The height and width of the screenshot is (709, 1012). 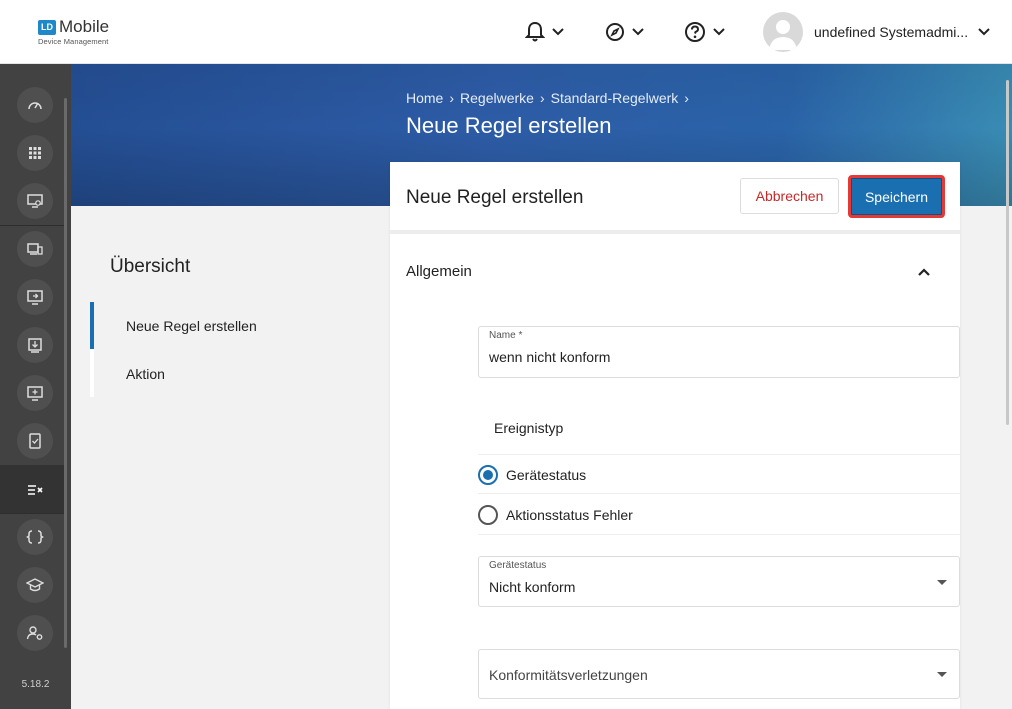 I want to click on avatar, so click(x=783, y=32).